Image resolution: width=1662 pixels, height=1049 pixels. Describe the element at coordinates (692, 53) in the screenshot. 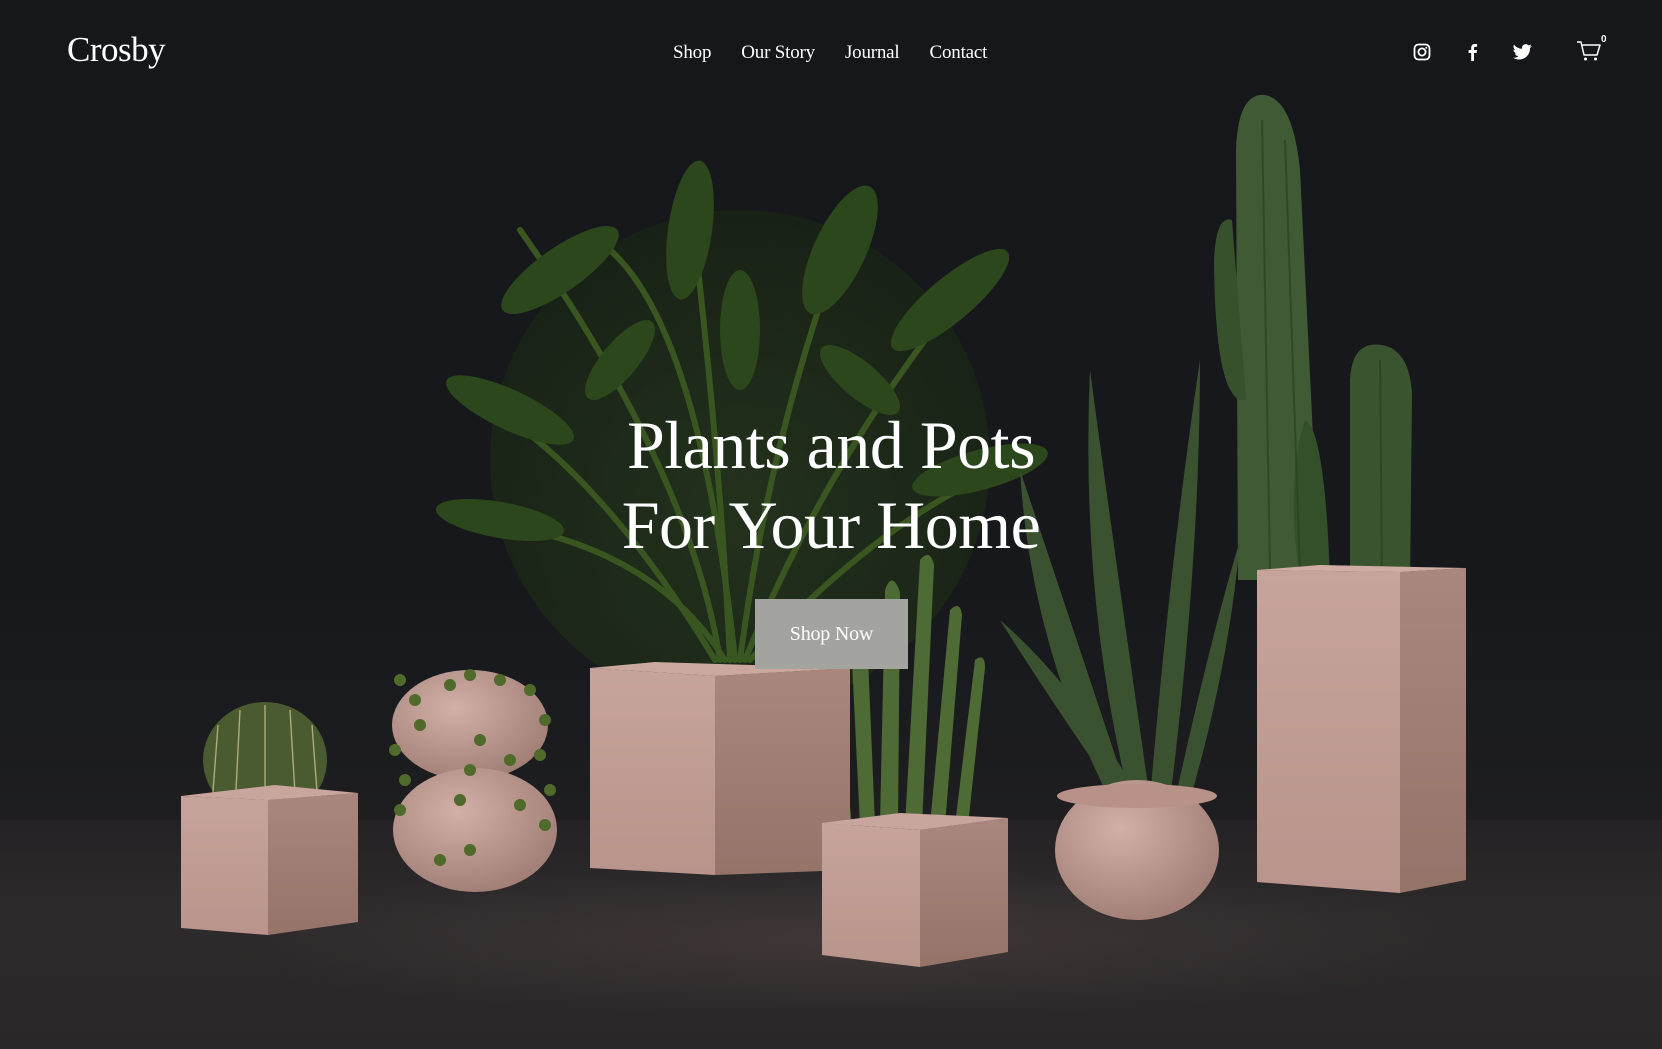

I see `nav-item-shop: Shop` at that location.